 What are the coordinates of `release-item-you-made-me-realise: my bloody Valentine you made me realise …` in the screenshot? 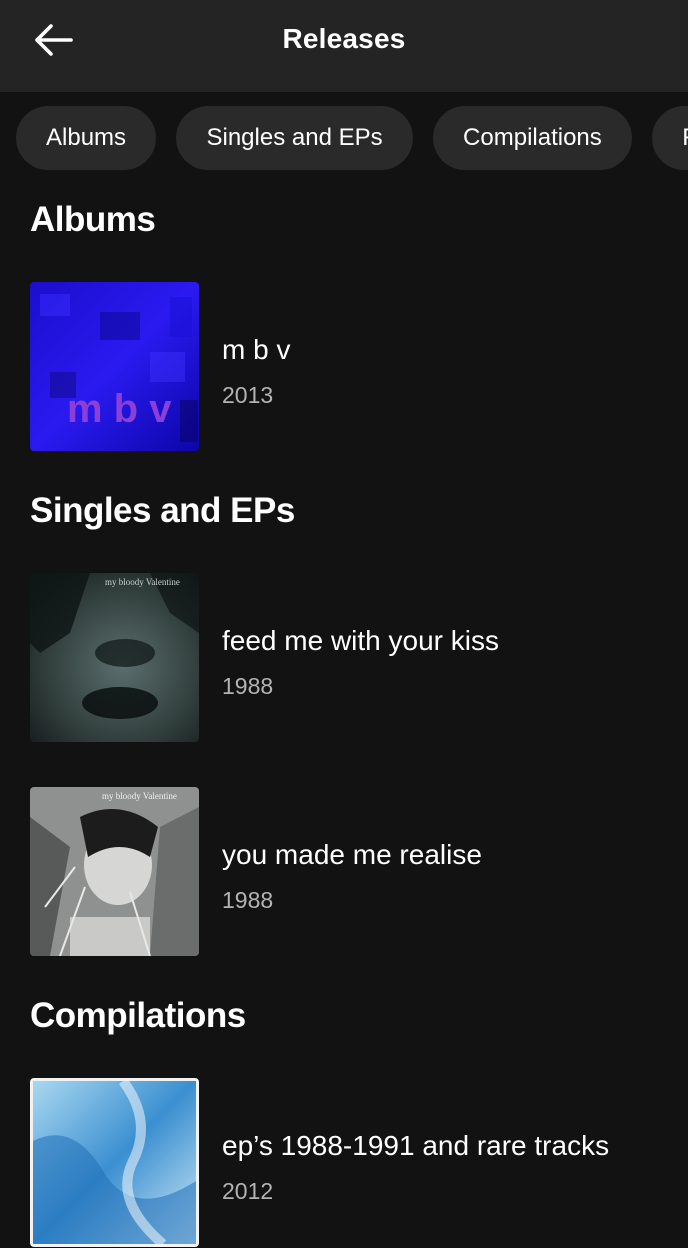 It's located at (350, 872).